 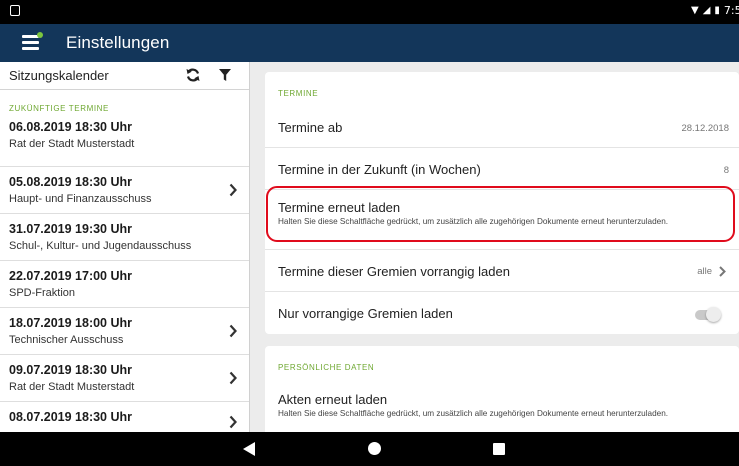 I want to click on akten-erneut-laden-label: Akten erneut laden, so click(x=333, y=399).